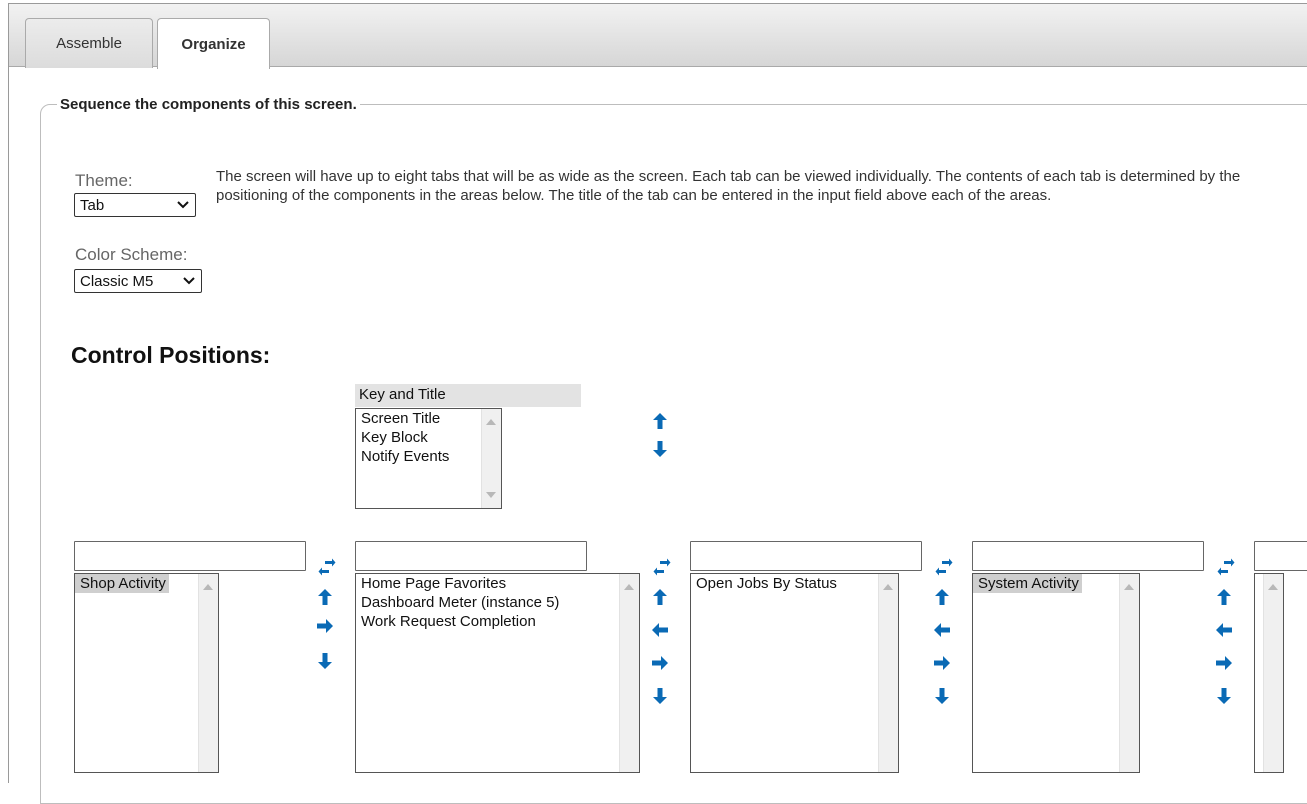 The width and height of the screenshot is (1307, 804). I want to click on list-item: Notify Events, so click(428, 456).